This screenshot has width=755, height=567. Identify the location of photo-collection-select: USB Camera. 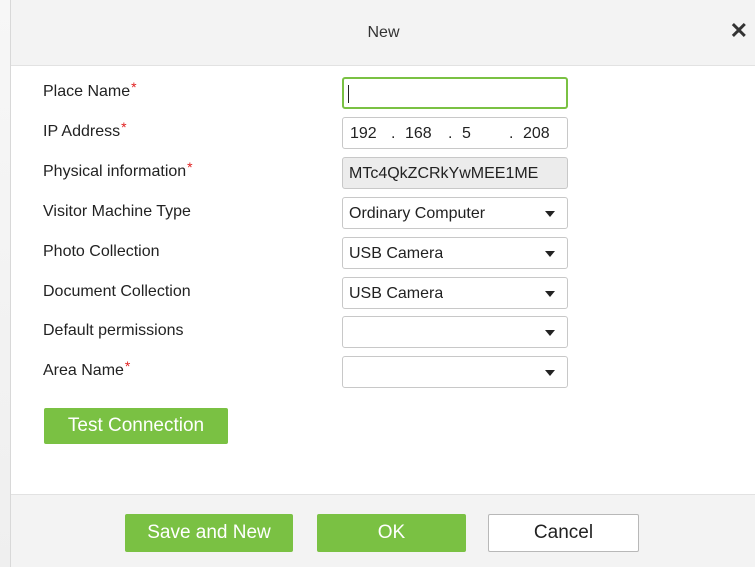
(455, 253).